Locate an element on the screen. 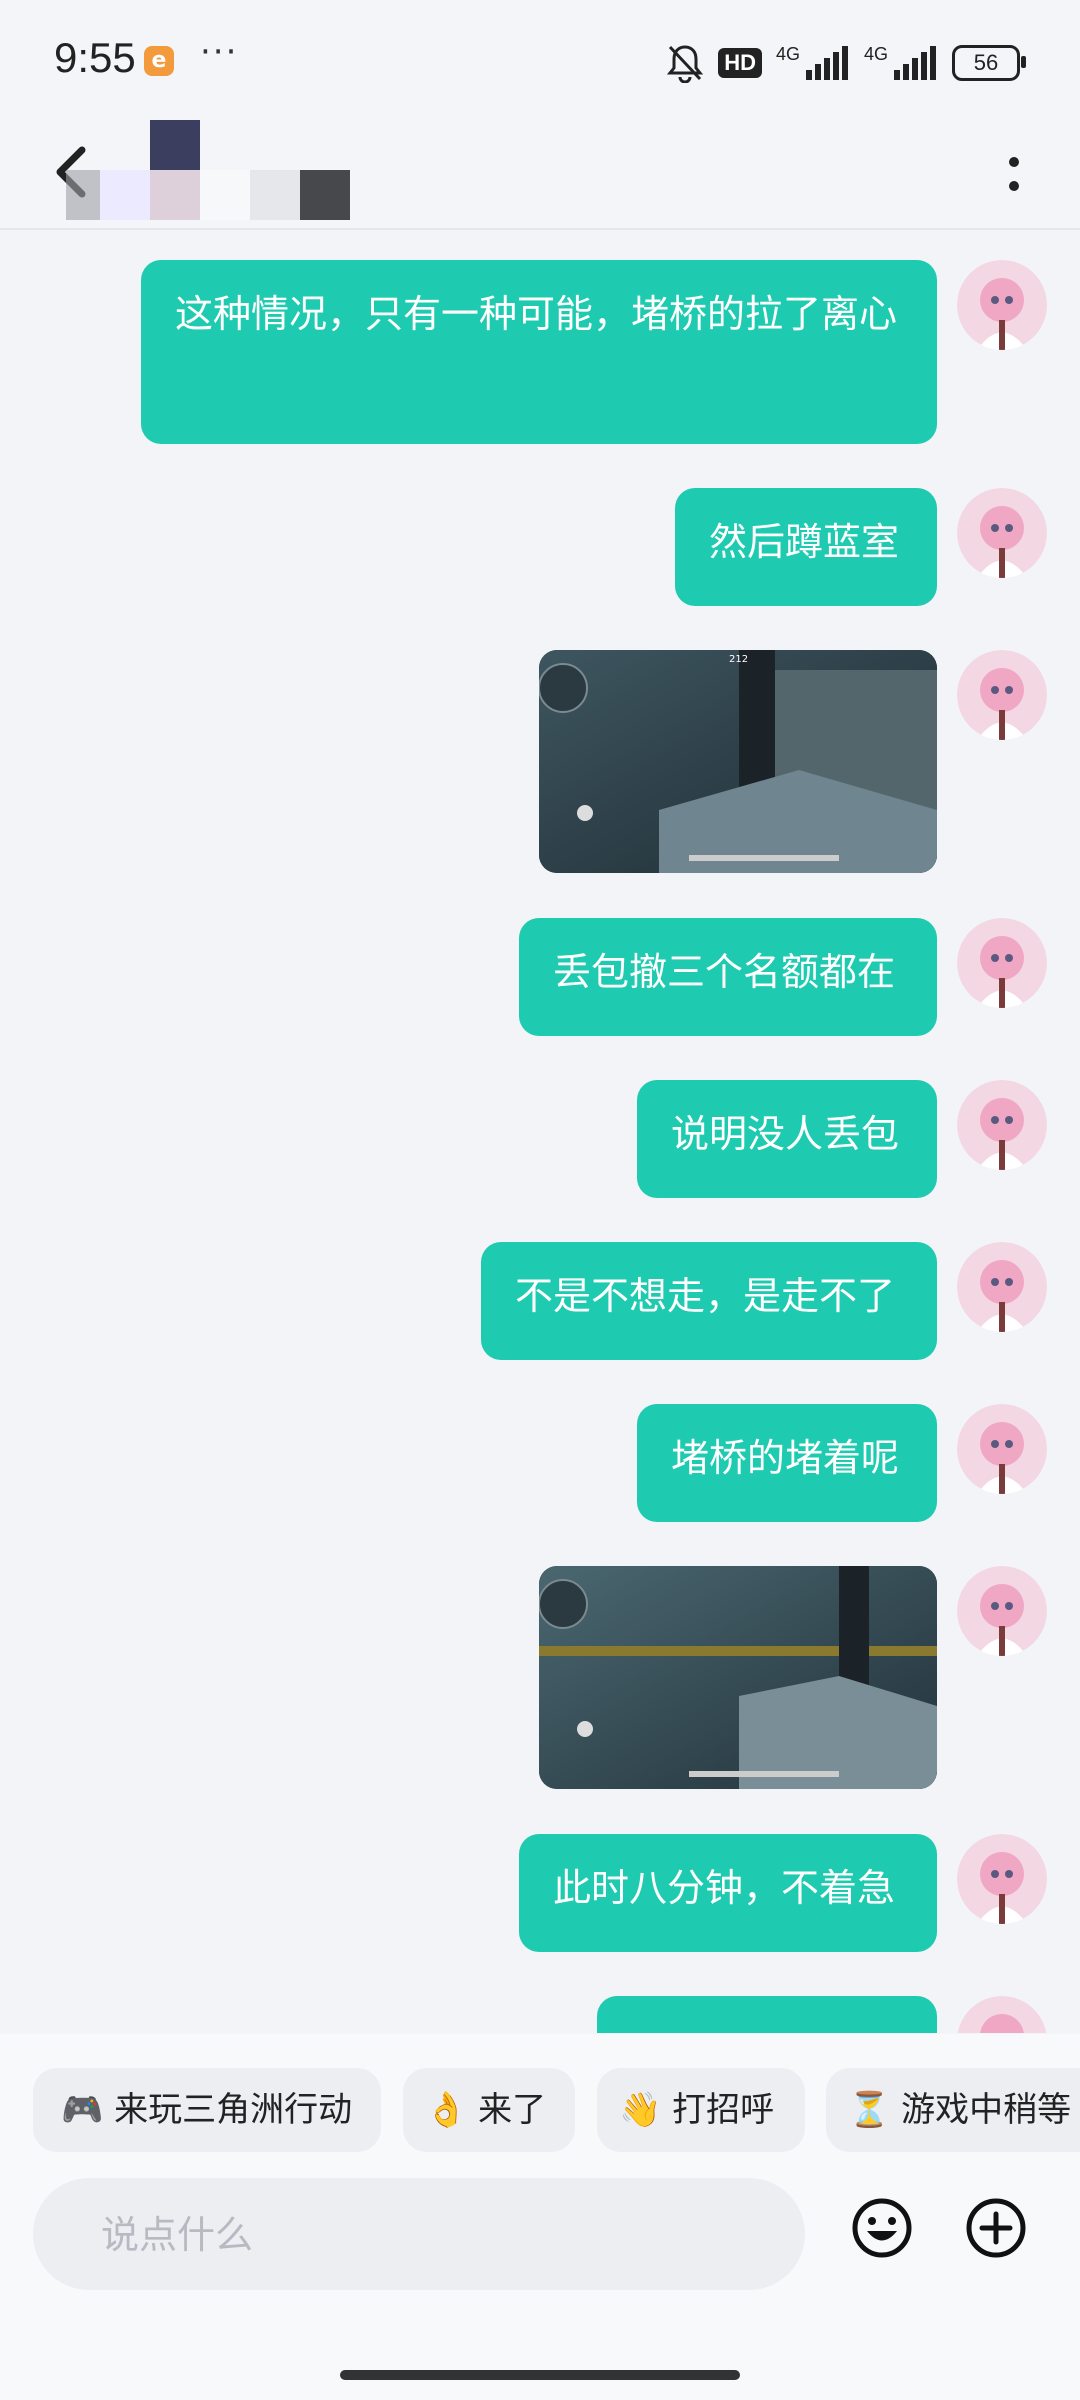 This screenshot has height=2400, width=1080. message-input is located at coordinates (441, 2235).